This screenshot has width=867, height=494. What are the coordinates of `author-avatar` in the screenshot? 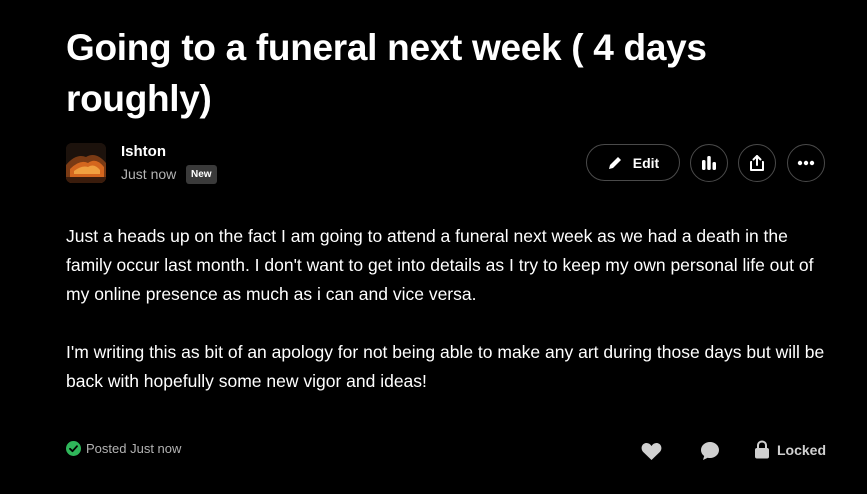 It's located at (86, 163).